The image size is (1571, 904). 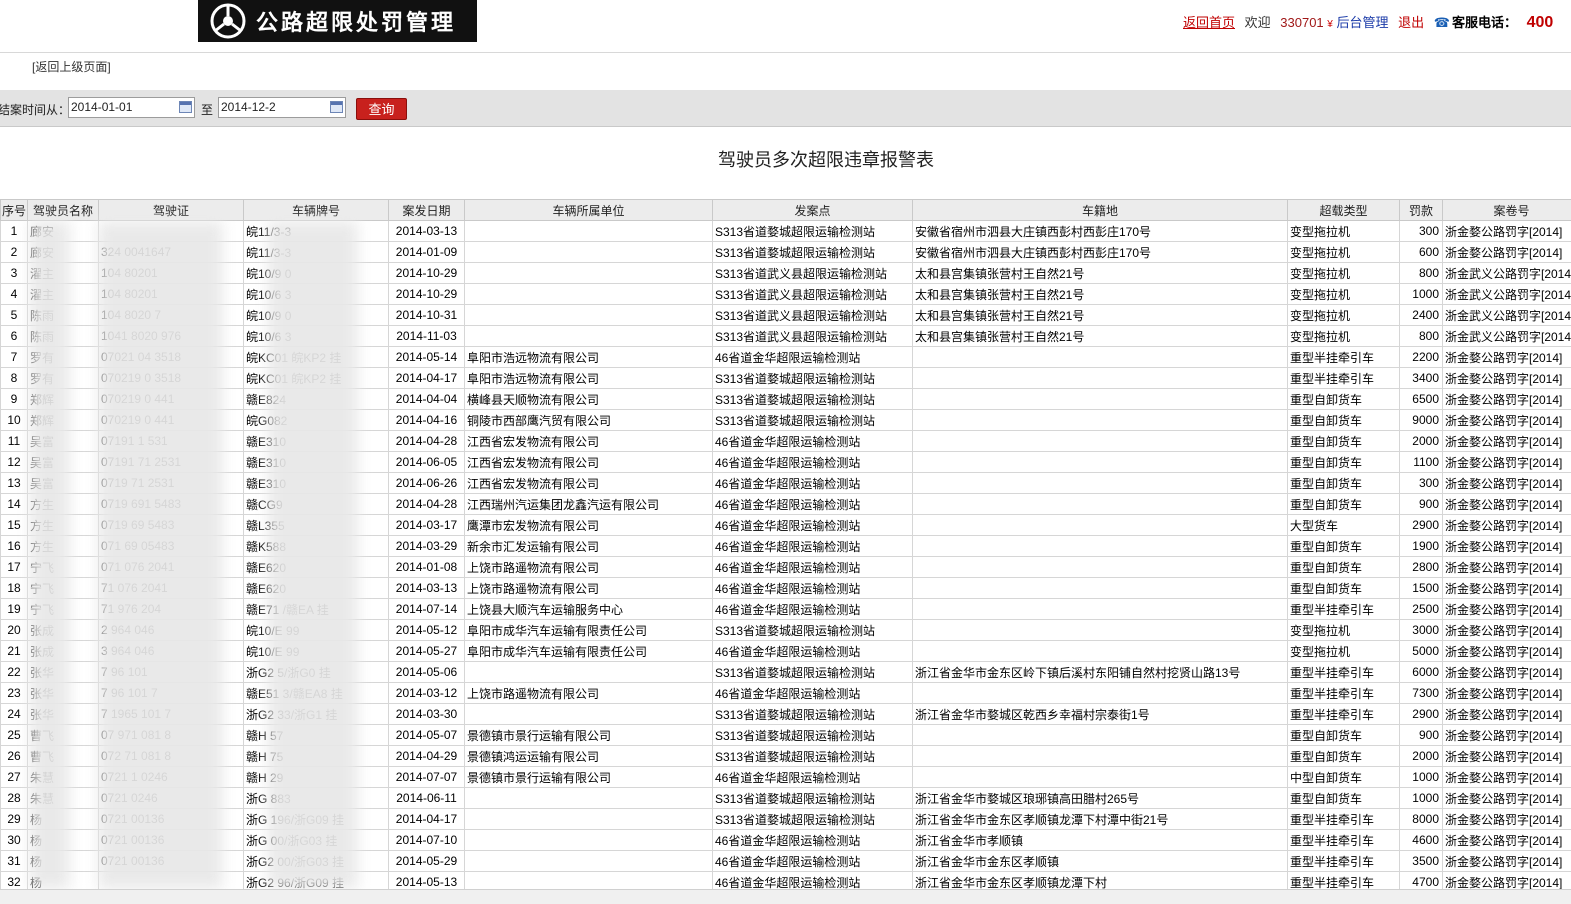 What do you see at coordinates (14, 336) in the screenshot?
I see `table-cell: 6` at bounding box center [14, 336].